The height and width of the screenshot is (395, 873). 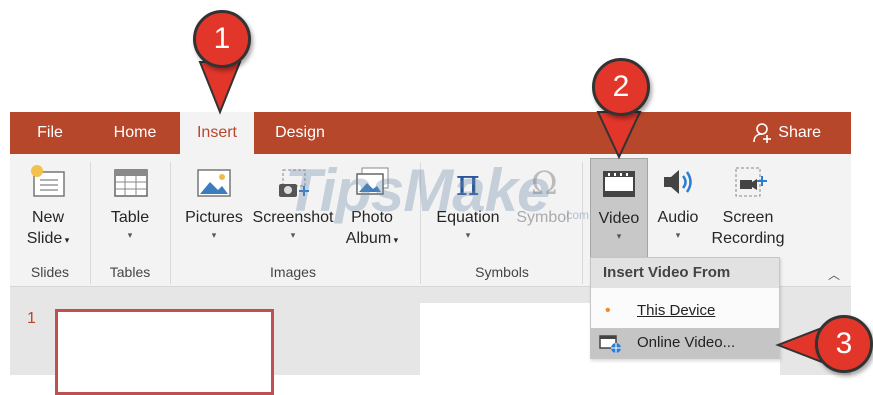 I want to click on step-marker-1: 1, so click(x=222, y=39).